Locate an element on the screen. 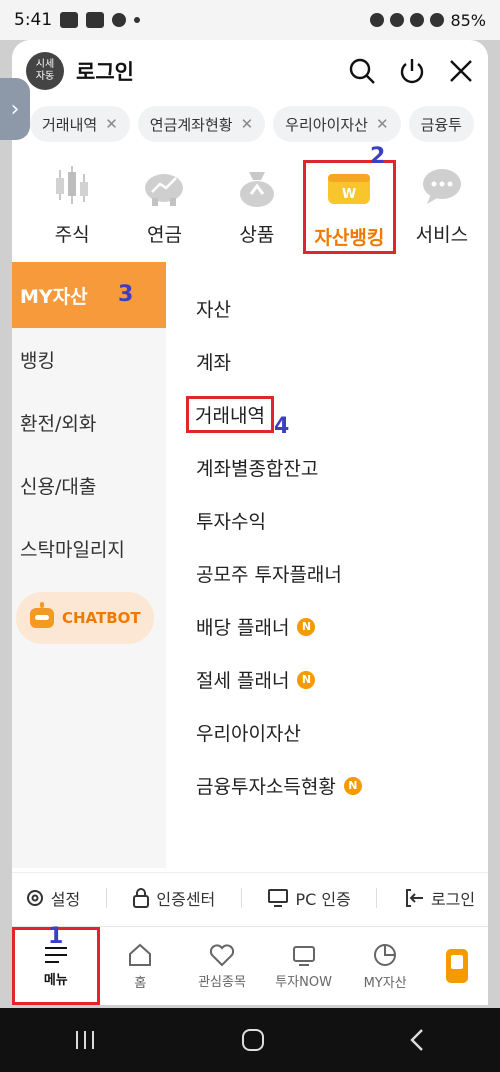 The width and height of the screenshot is (500, 1072). submenu-label: 계좌별종합잔고 is located at coordinates (257, 469).